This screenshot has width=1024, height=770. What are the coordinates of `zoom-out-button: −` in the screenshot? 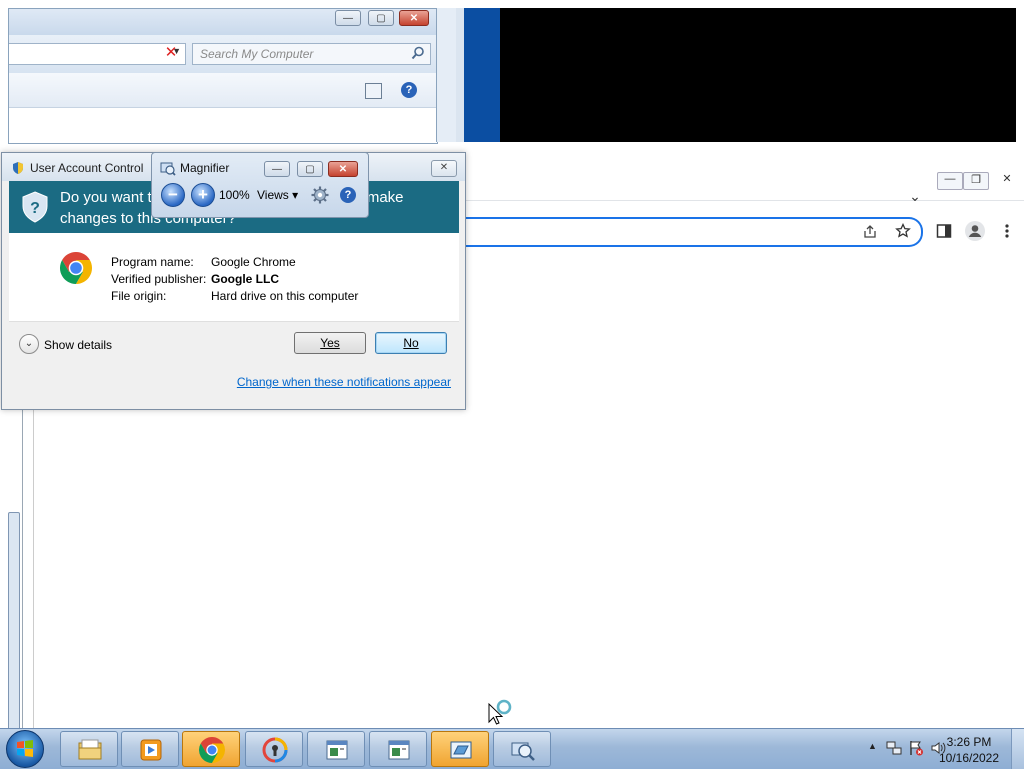 It's located at (173, 195).